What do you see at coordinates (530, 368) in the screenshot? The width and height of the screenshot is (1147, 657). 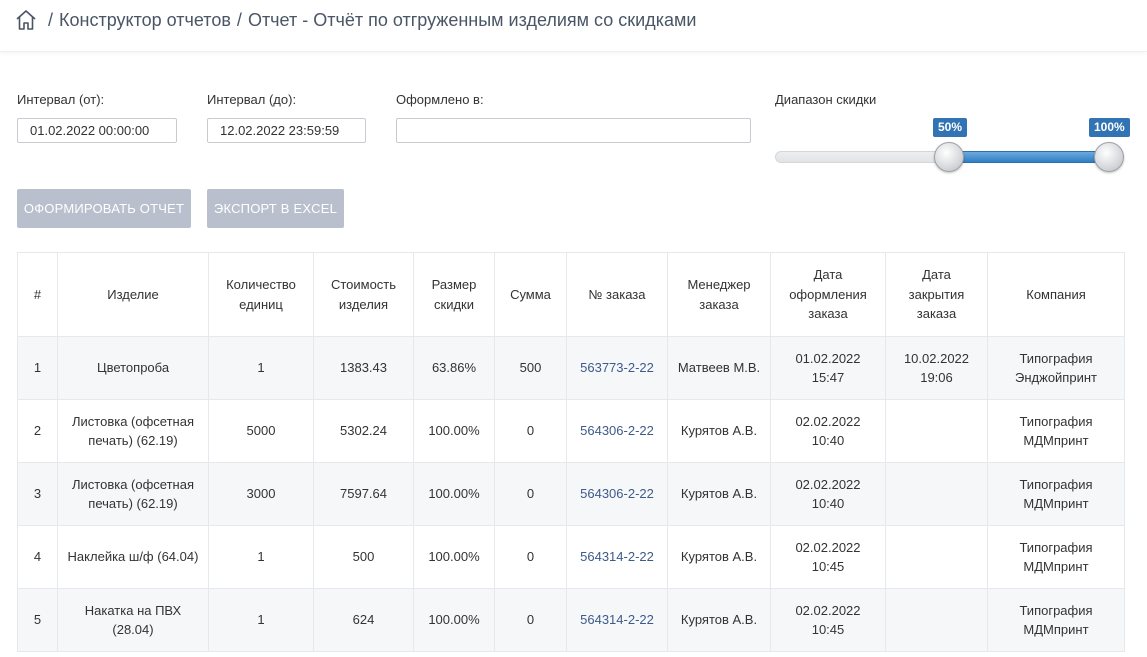 I see `cell-sum: 500` at bounding box center [530, 368].